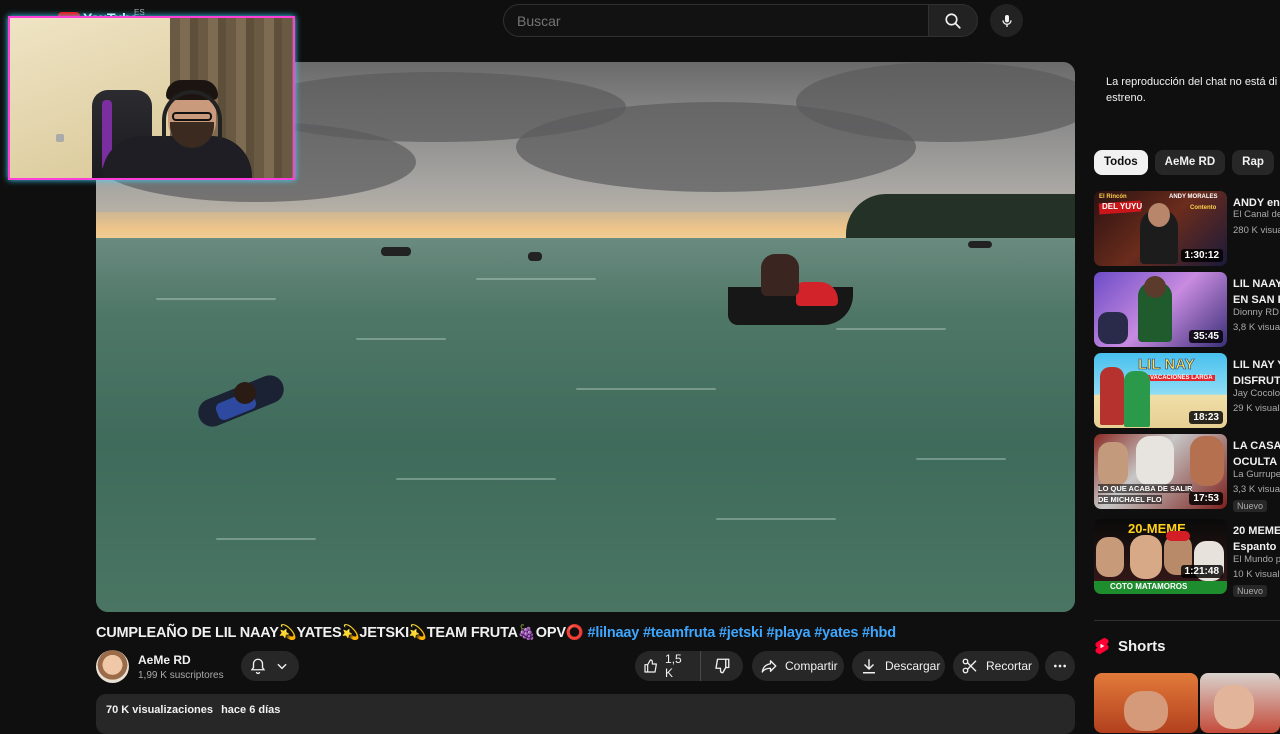 This screenshot has width=1280, height=734. I want to click on video-duration: 18:23, so click(1206, 417).